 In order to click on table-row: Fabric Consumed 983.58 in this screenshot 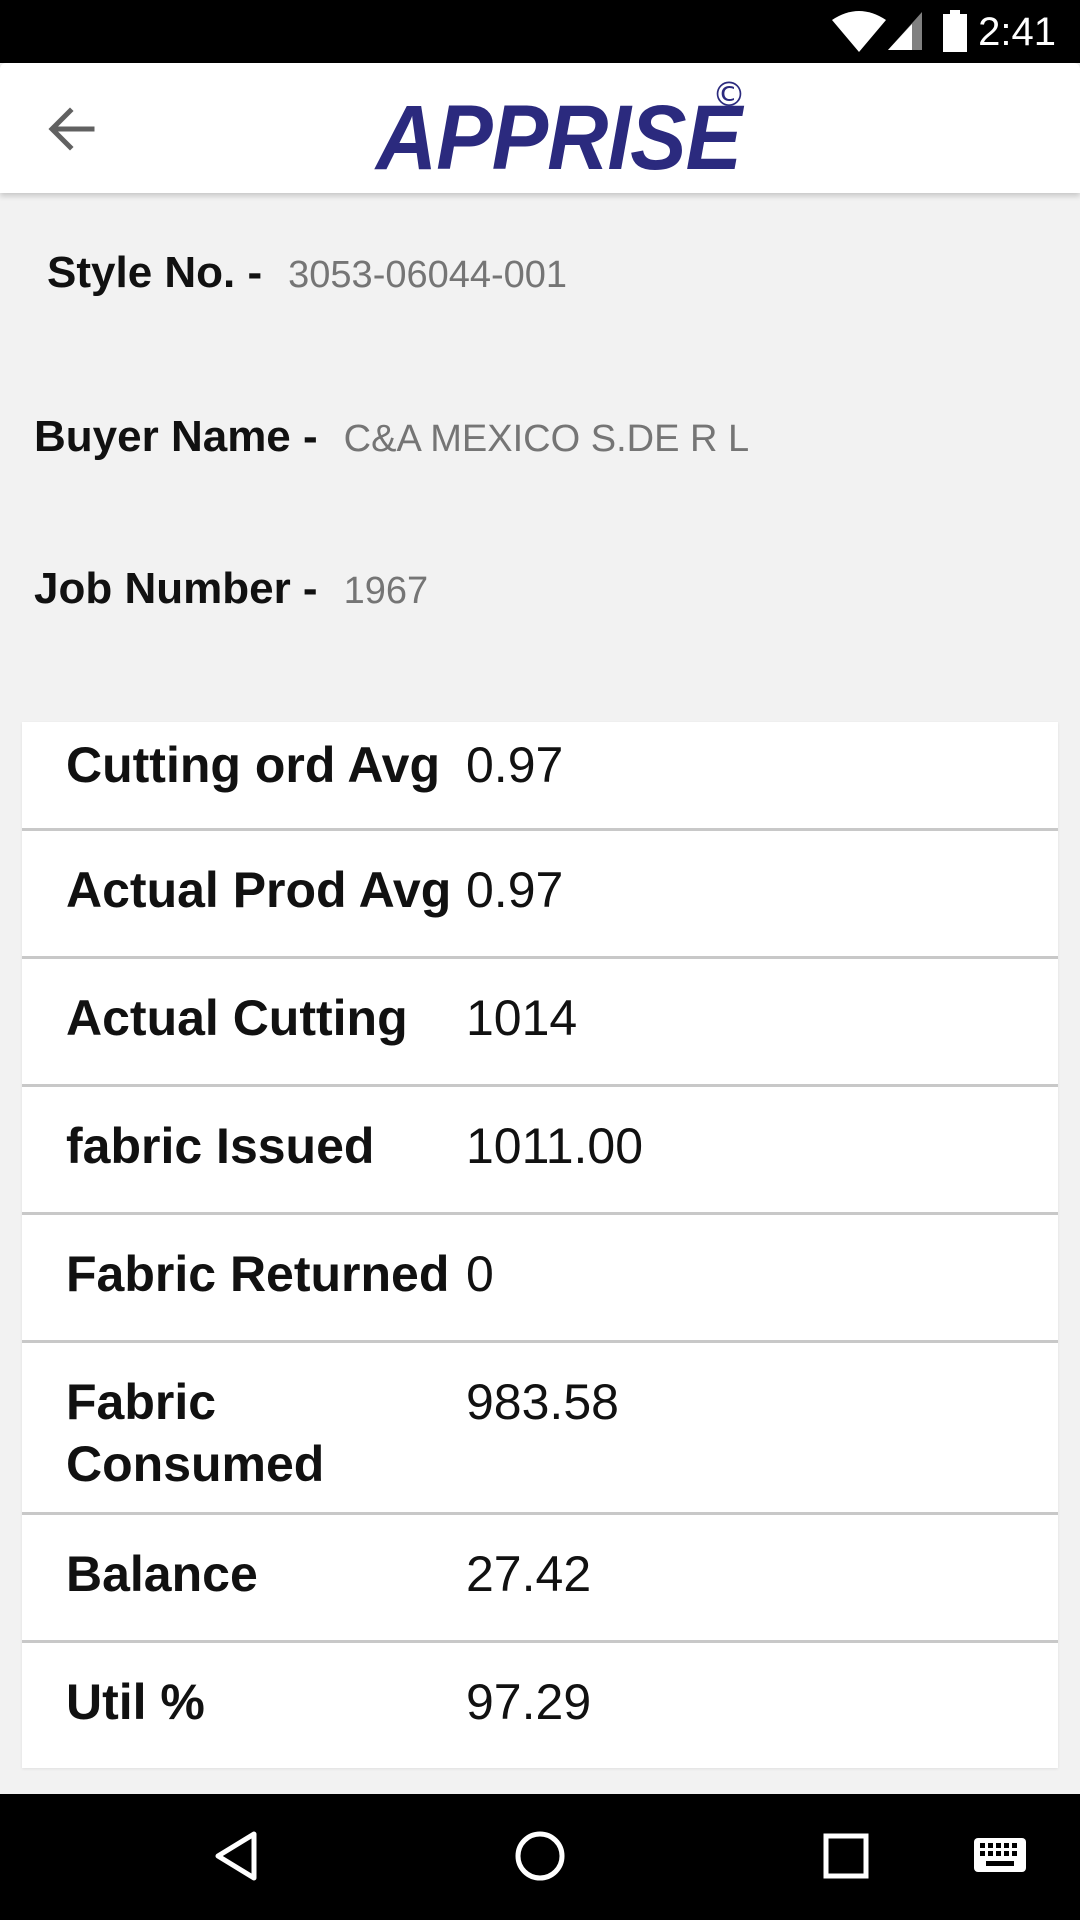, I will do `click(540, 1429)`.